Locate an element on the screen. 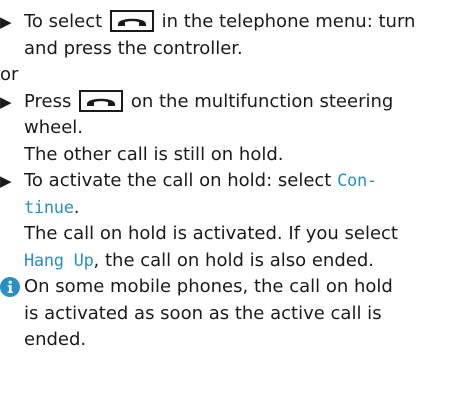 Image resolution: width=462 pixels, height=406 pixels. step-1-line-2: and press the controller. is located at coordinates (231, 49).